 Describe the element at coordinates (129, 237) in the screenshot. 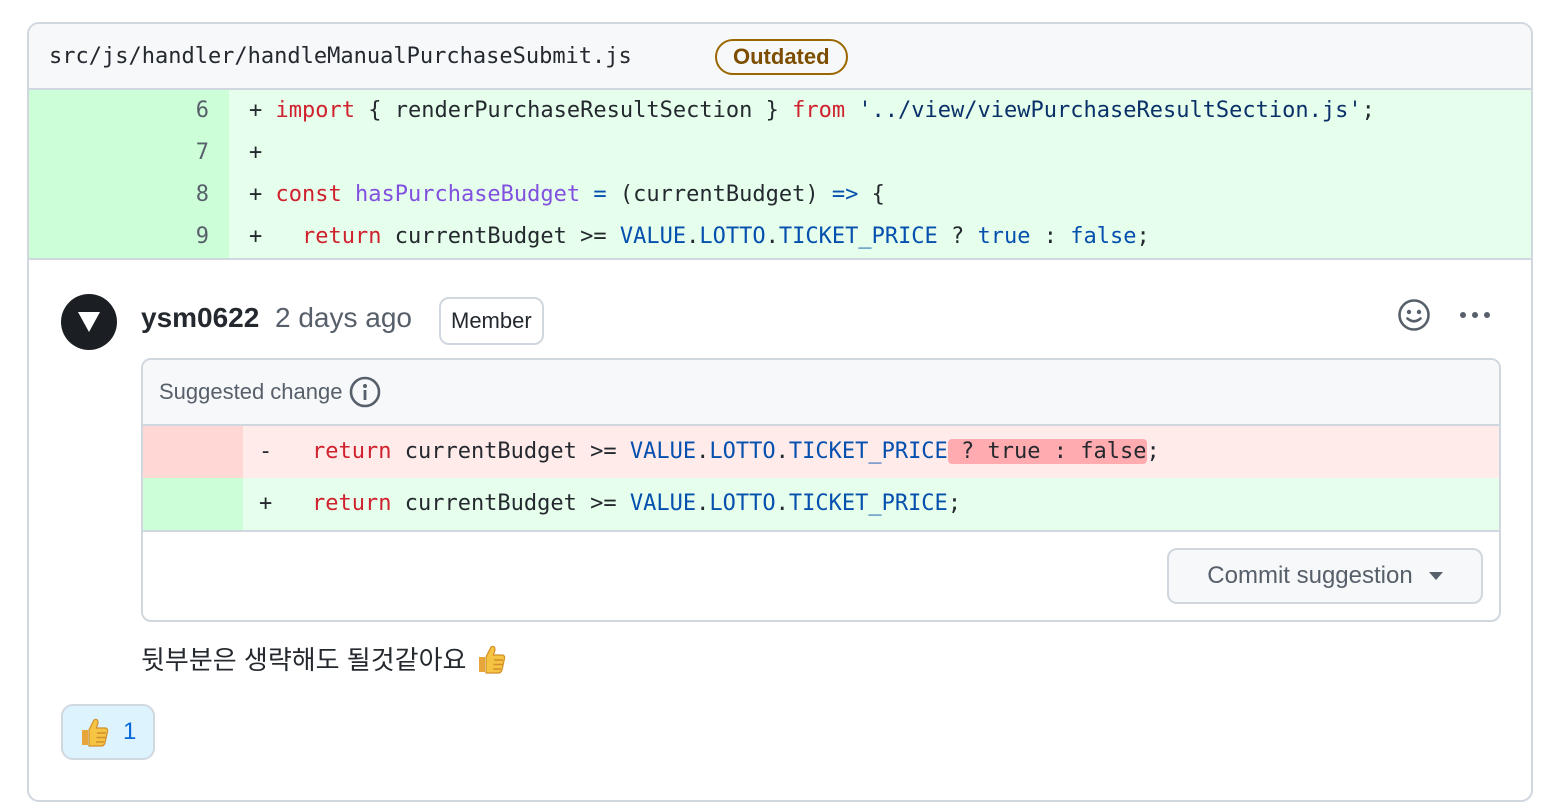

I see `line-number: 9` at that location.